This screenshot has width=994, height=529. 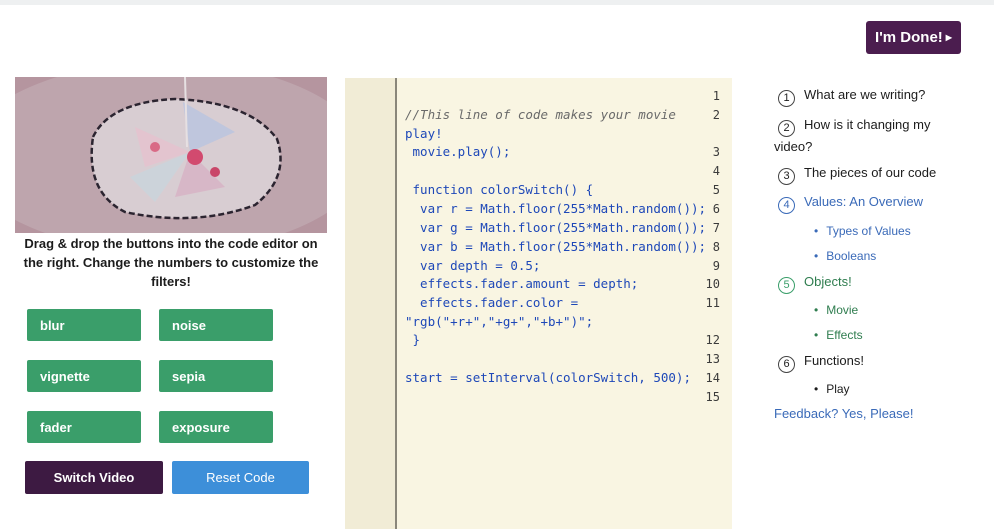 What do you see at coordinates (876, 283) in the screenshot?
I see `outline-item-objects: 5 Objects!` at bounding box center [876, 283].